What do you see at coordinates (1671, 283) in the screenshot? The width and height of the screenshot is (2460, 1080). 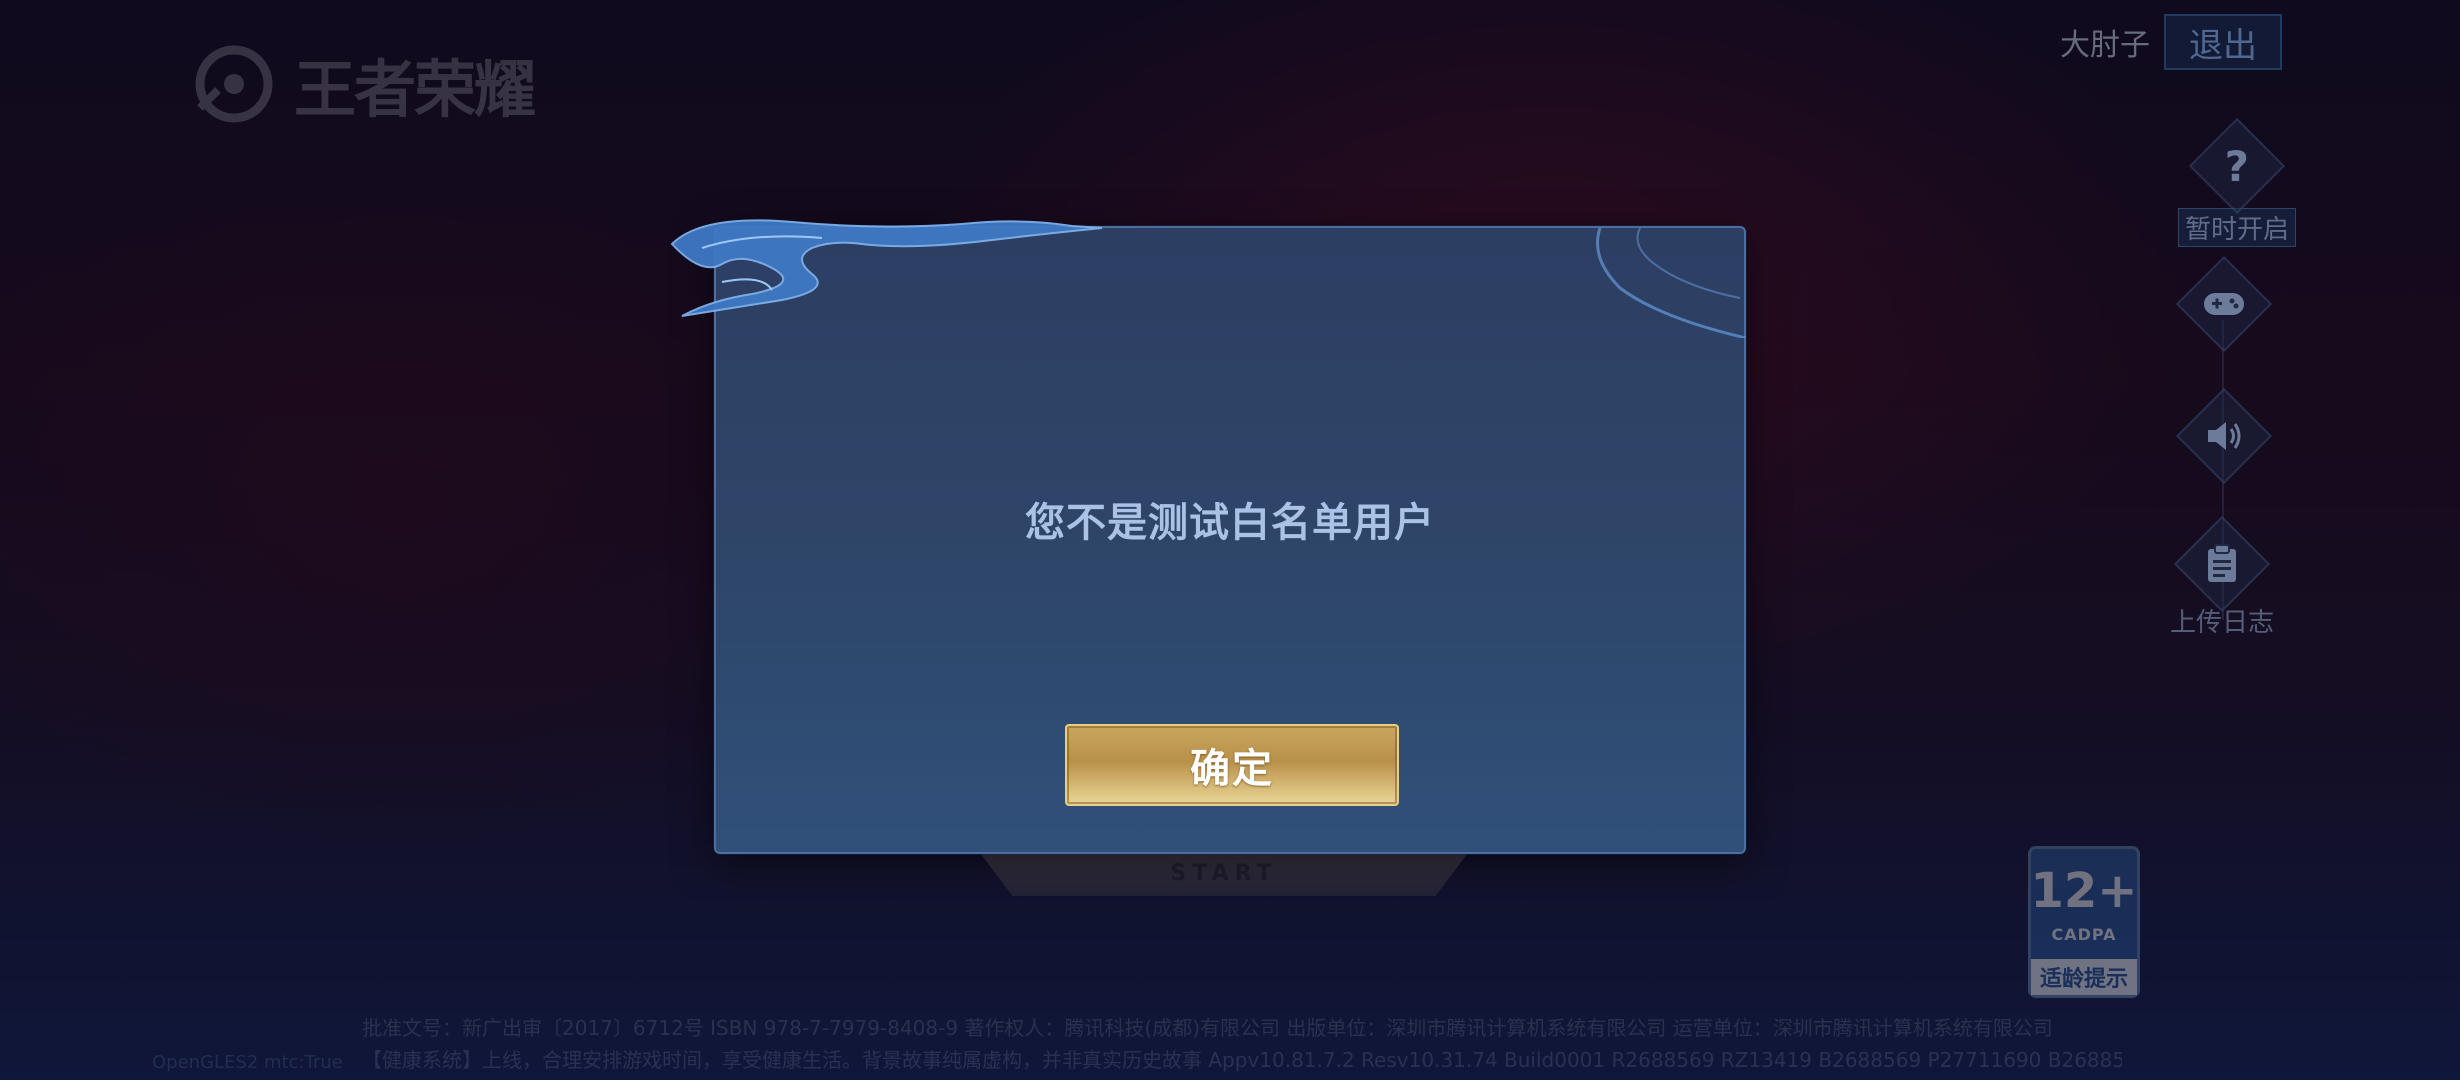 I see `dialog-swirl-right-decoration` at bounding box center [1671, 283].